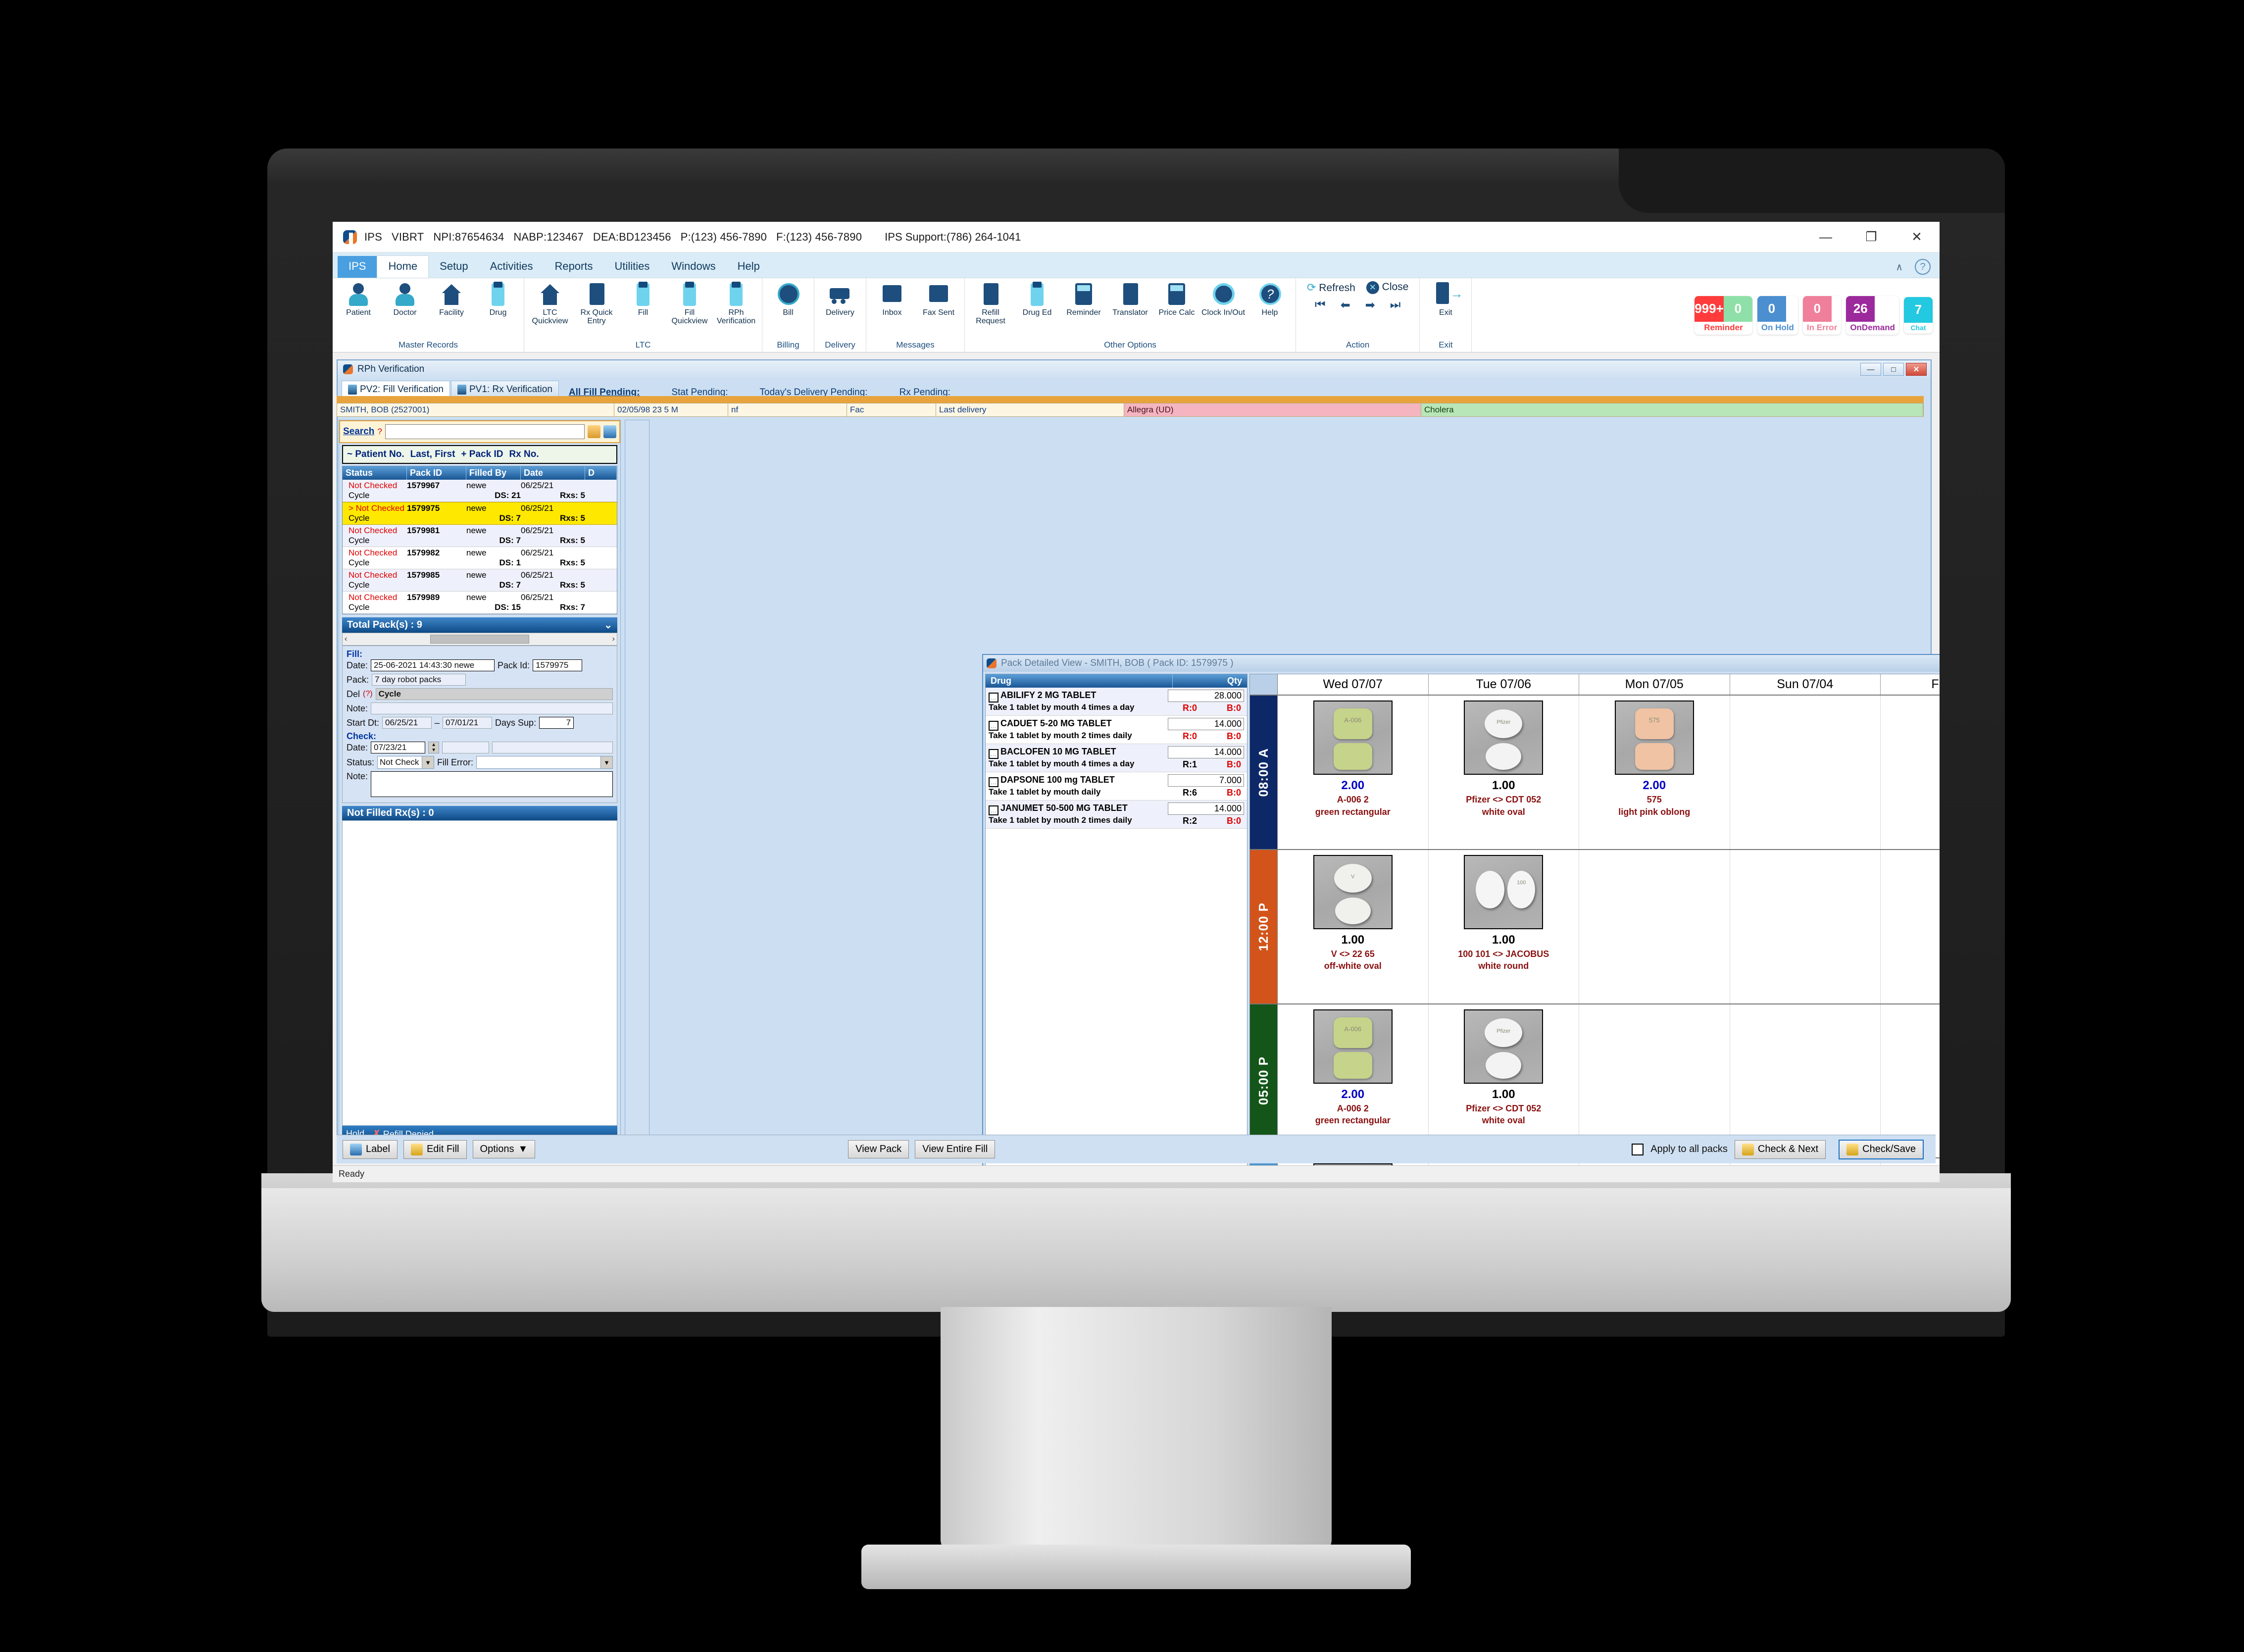 The height and width of the screenshot is (1652, 2244). What do you see at coordinates (1353, 773) in the screenshot?
I see `schedule-cell: A-006 2.00 A-006 2 green rectangular` at bounding box center [1353, 773].